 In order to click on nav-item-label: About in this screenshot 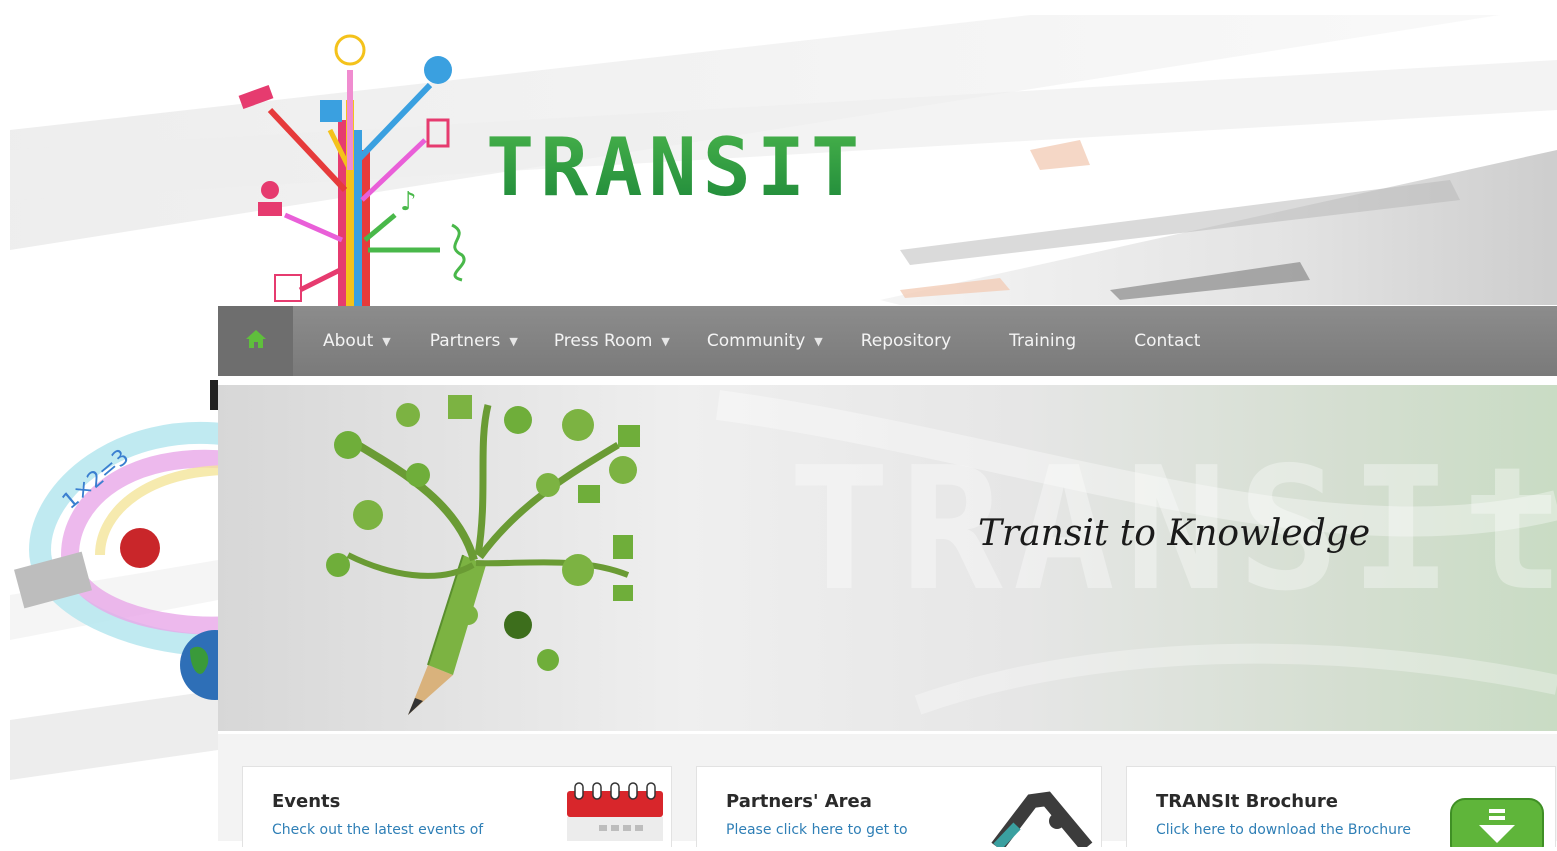, I will do `click(348, 341)`.